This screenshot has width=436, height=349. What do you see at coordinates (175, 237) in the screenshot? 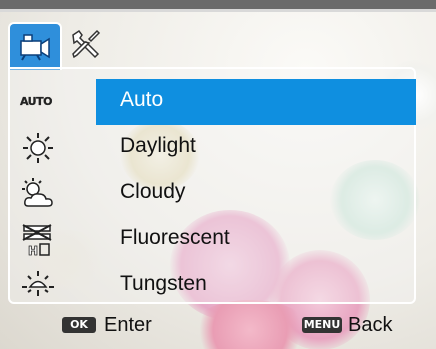
I see `menu-item-label: Fluorescent` at bounding box center [175, 237].